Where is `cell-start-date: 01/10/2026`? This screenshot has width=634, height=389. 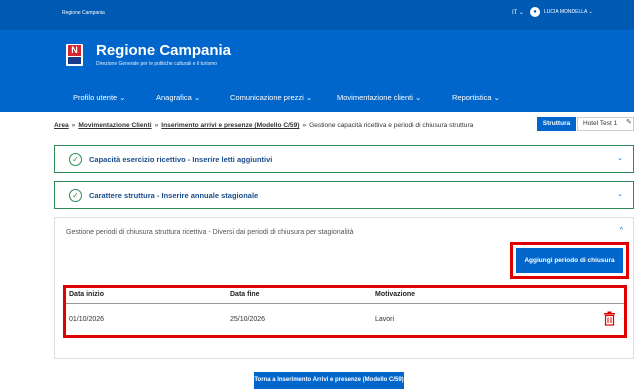 cell-start-date: 01/10/2026 is located at coordinates (87, 319).